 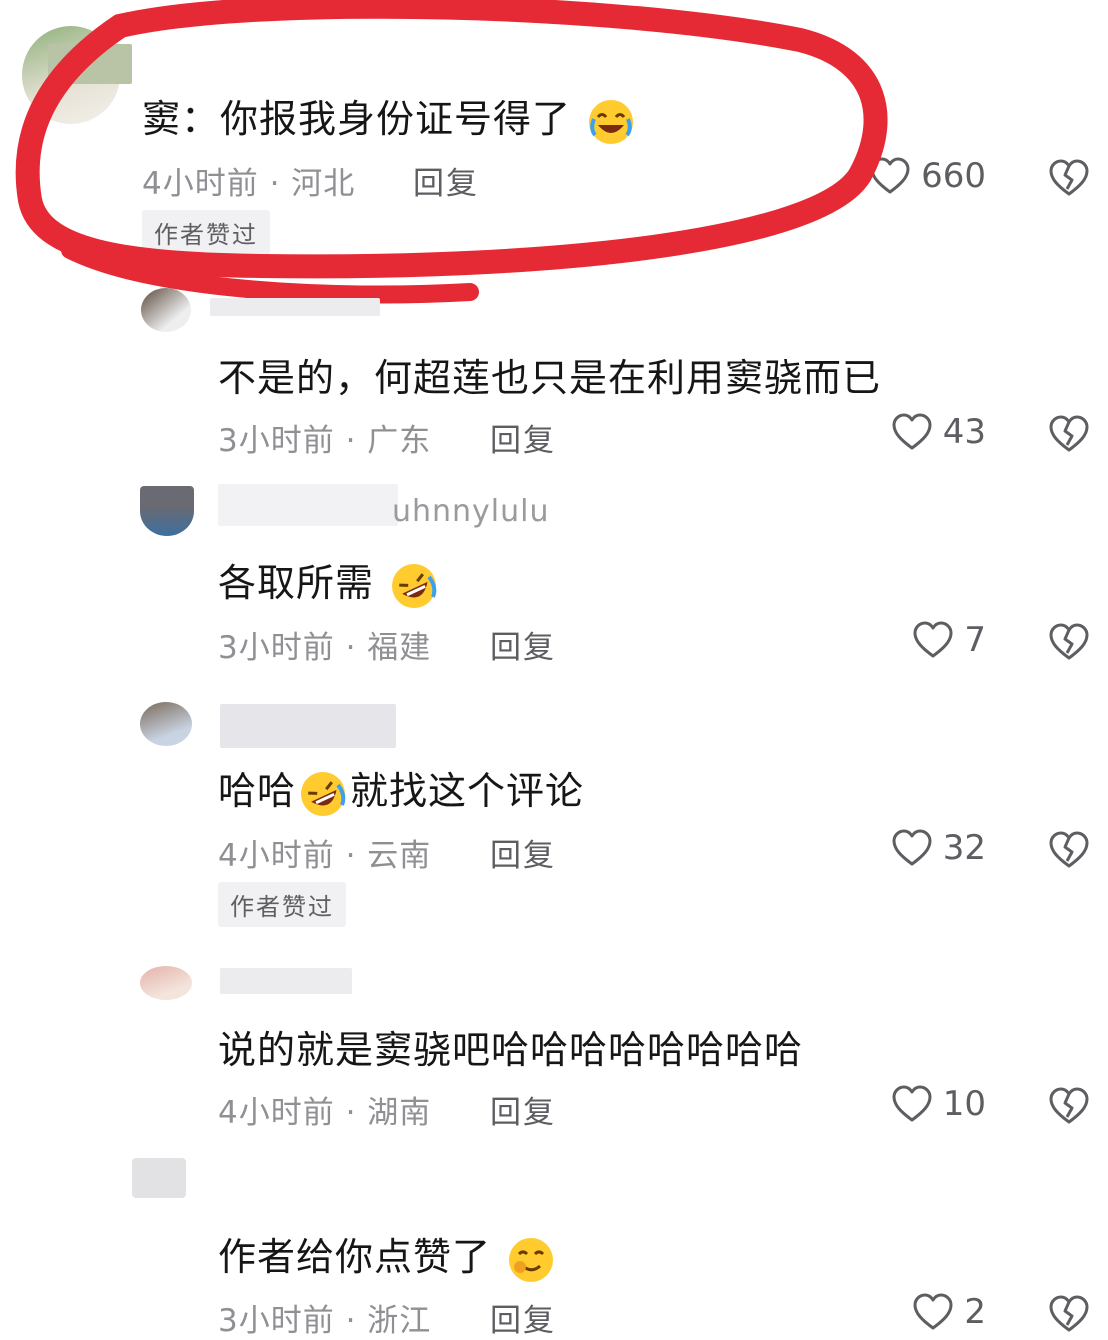 What do you see at coordinates (390, 117) in the screenshot?
I see `comment-text: 窦：你报我身份证号得了` at bounding box center [390, 117].